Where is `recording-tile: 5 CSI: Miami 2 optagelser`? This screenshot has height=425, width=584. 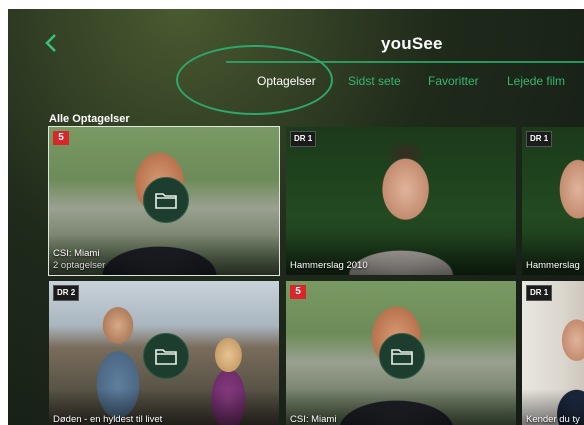
recording-tile: 5 CSI: Miami 2 optagelser is located at coordinates (164, 201).